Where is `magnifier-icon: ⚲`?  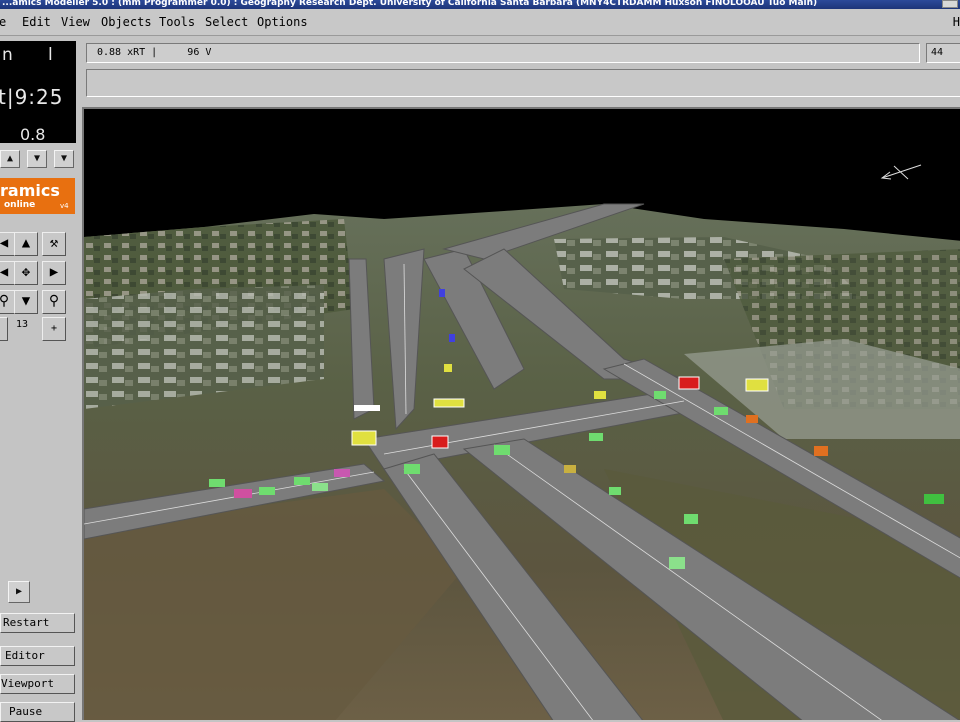 magnifier-icon: ⚲ is located at coordinates (54, 301).